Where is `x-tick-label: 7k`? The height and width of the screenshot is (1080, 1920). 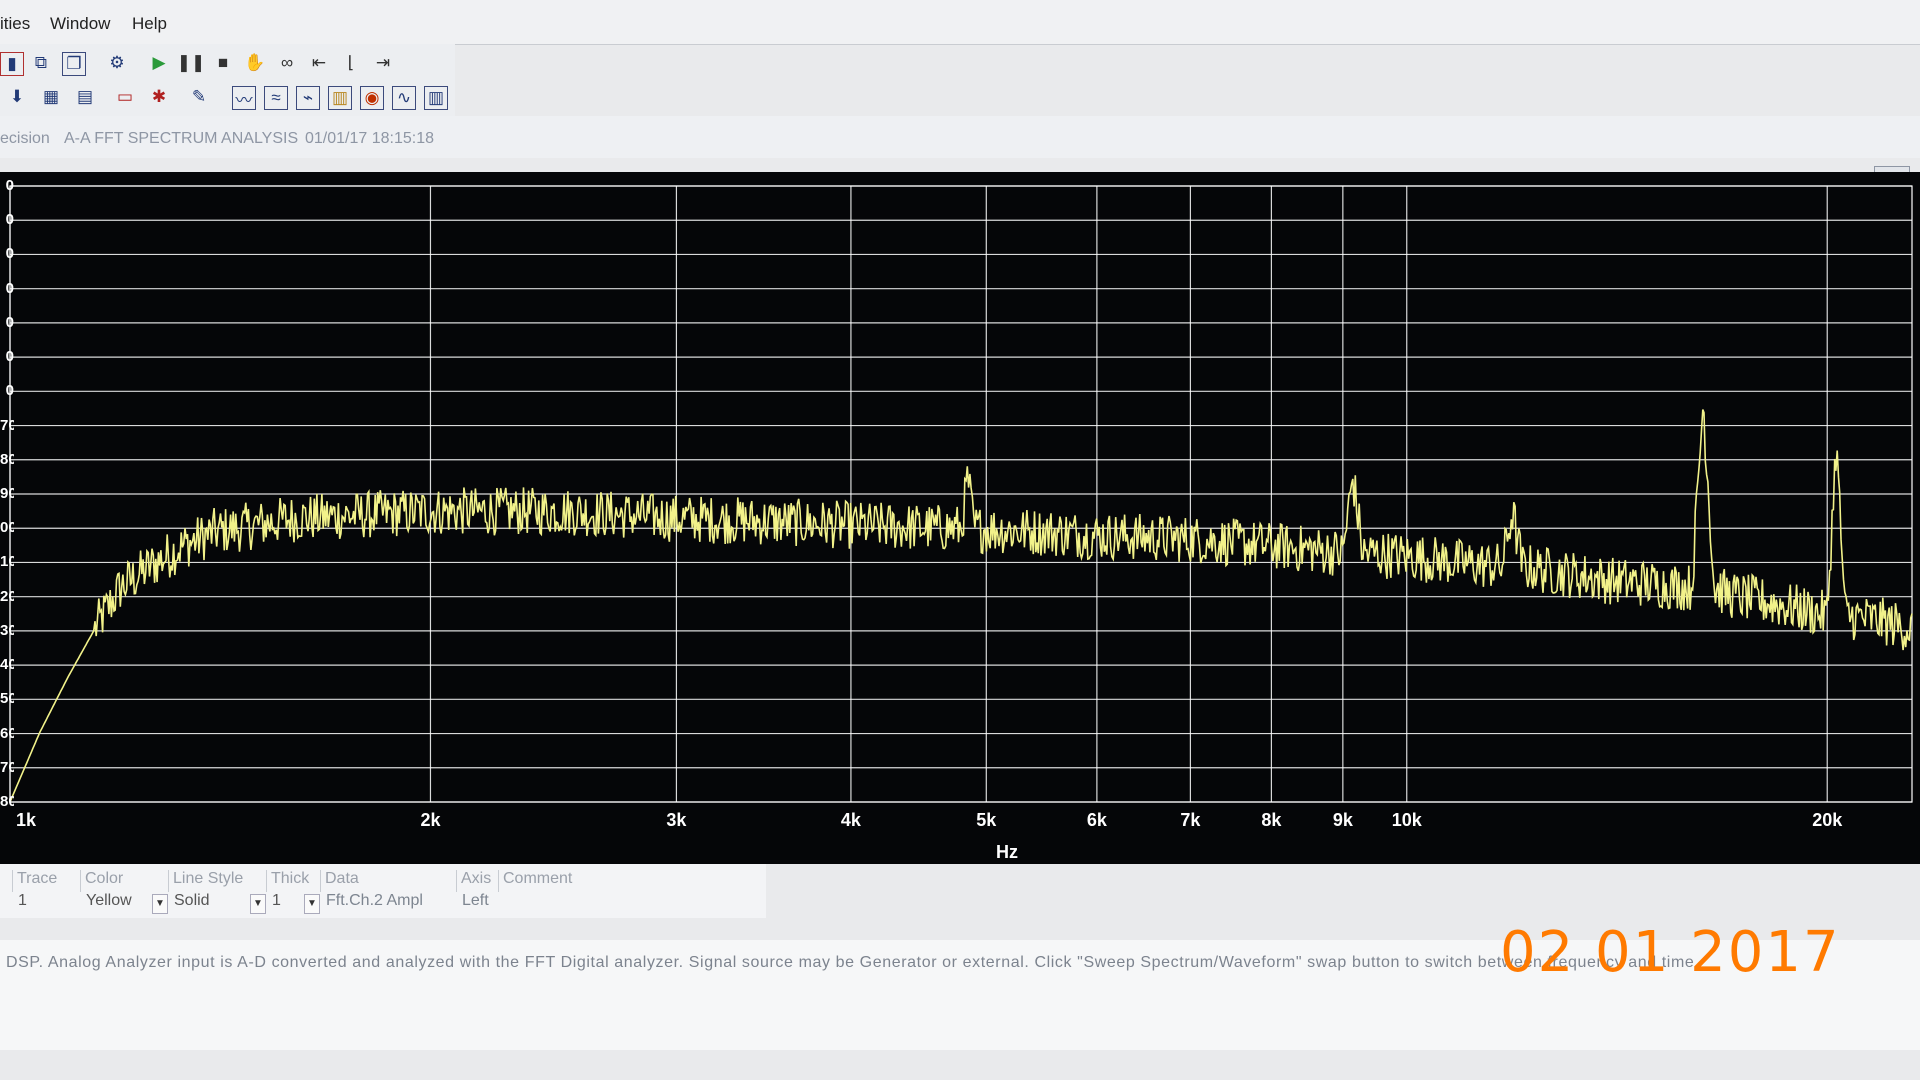
x-tick-label: 7k is located at coordinates (1190, 820).